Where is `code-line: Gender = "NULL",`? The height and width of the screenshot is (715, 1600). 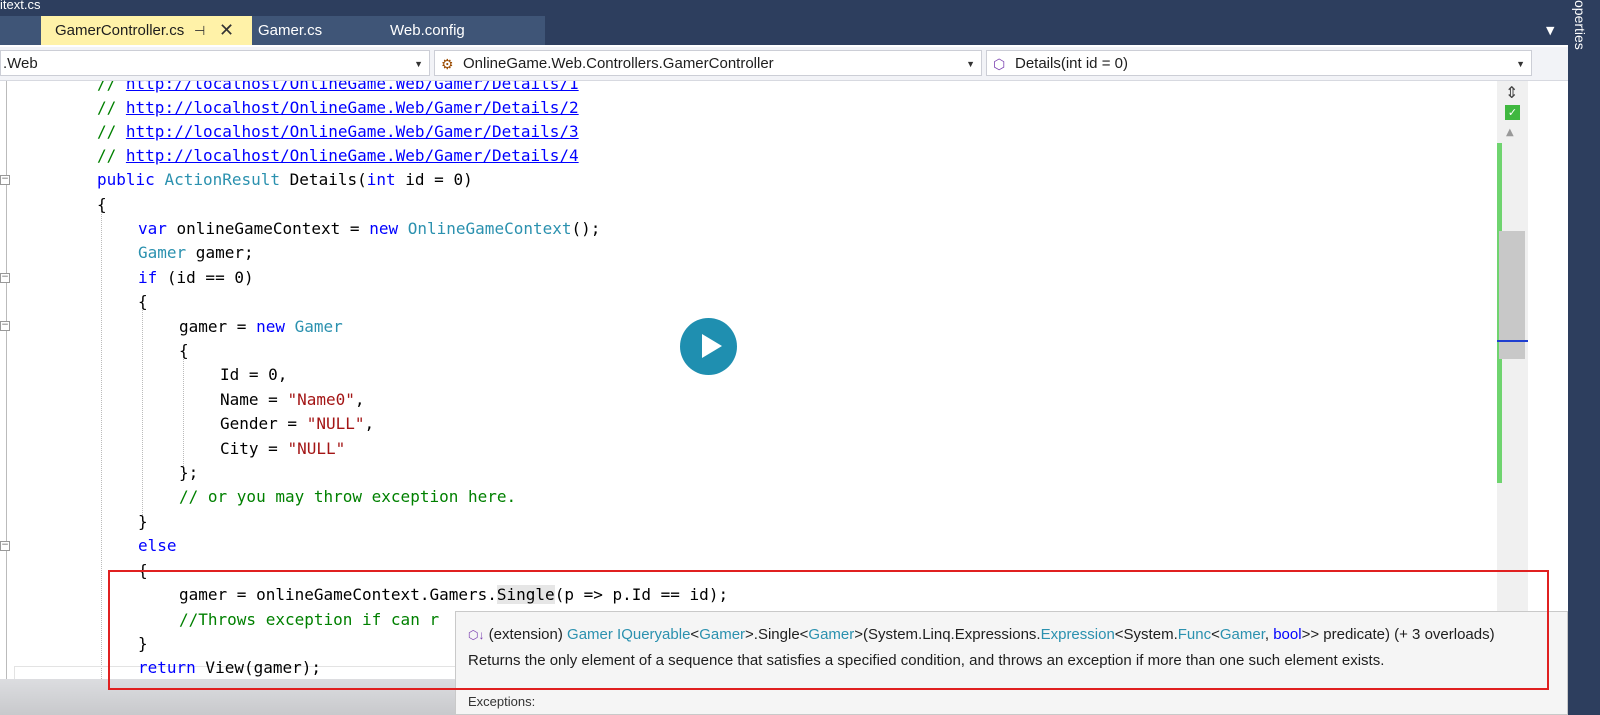 code-line: Gender = "NULL", is located at coordinates (297, 423).